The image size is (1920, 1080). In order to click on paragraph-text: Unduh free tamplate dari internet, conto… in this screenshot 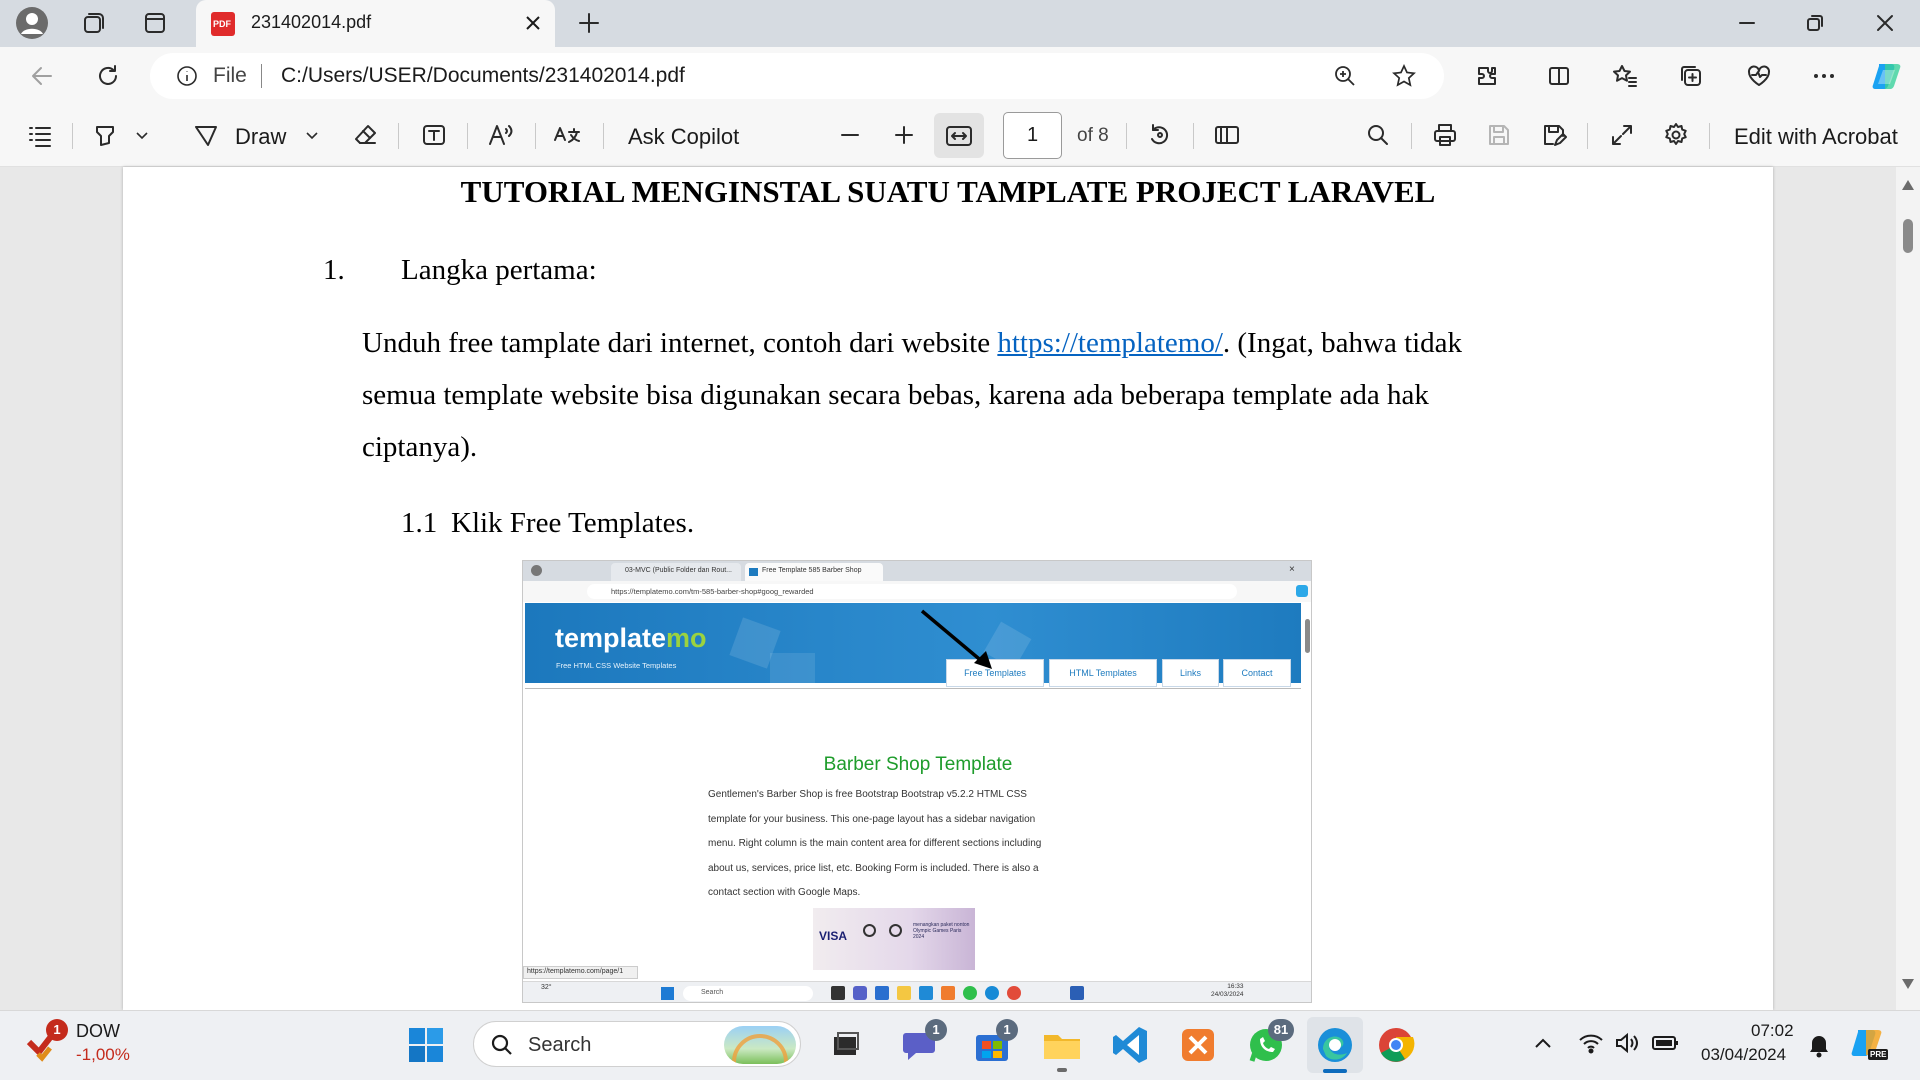, I will do `click(680, 343)`.